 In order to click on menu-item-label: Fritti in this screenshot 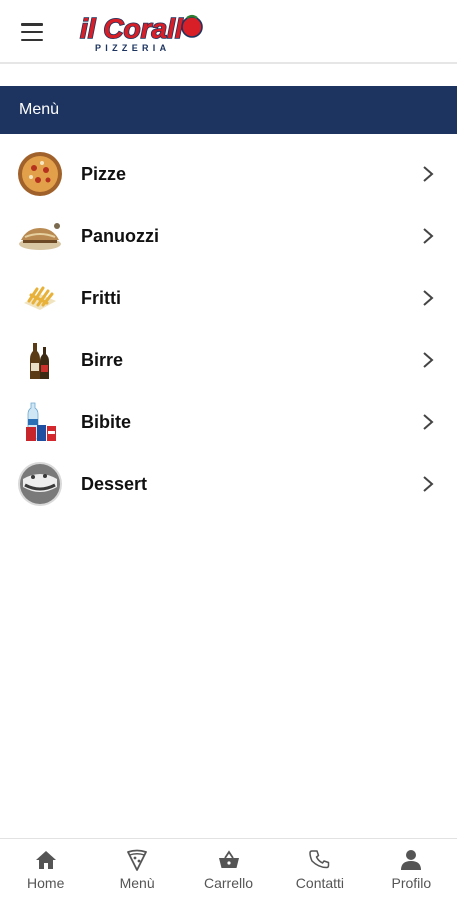, I will do `click(101, 297)`.